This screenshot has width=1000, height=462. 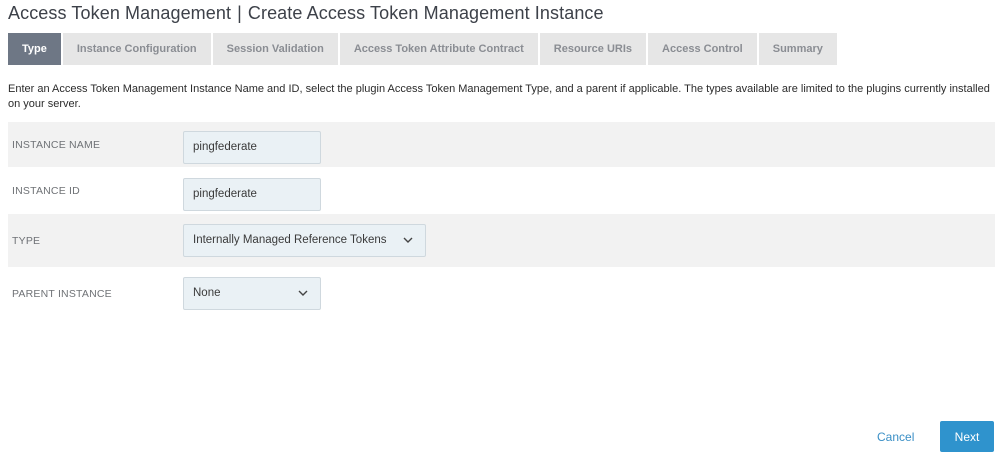 I want to click on type-select: Internally Managed Reference Tokens, so click(x=304, y=240).